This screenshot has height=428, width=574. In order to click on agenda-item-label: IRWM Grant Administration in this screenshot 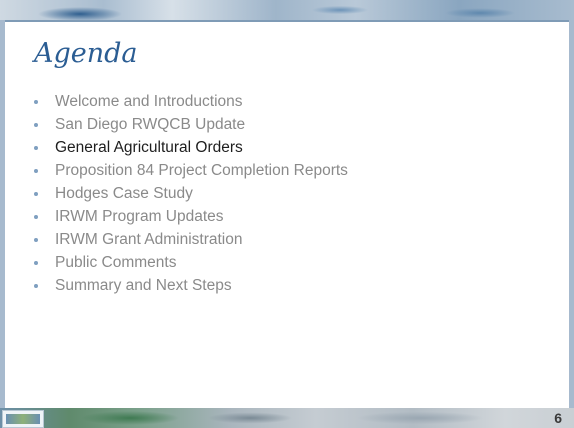, I will do `click(149, 239)`.